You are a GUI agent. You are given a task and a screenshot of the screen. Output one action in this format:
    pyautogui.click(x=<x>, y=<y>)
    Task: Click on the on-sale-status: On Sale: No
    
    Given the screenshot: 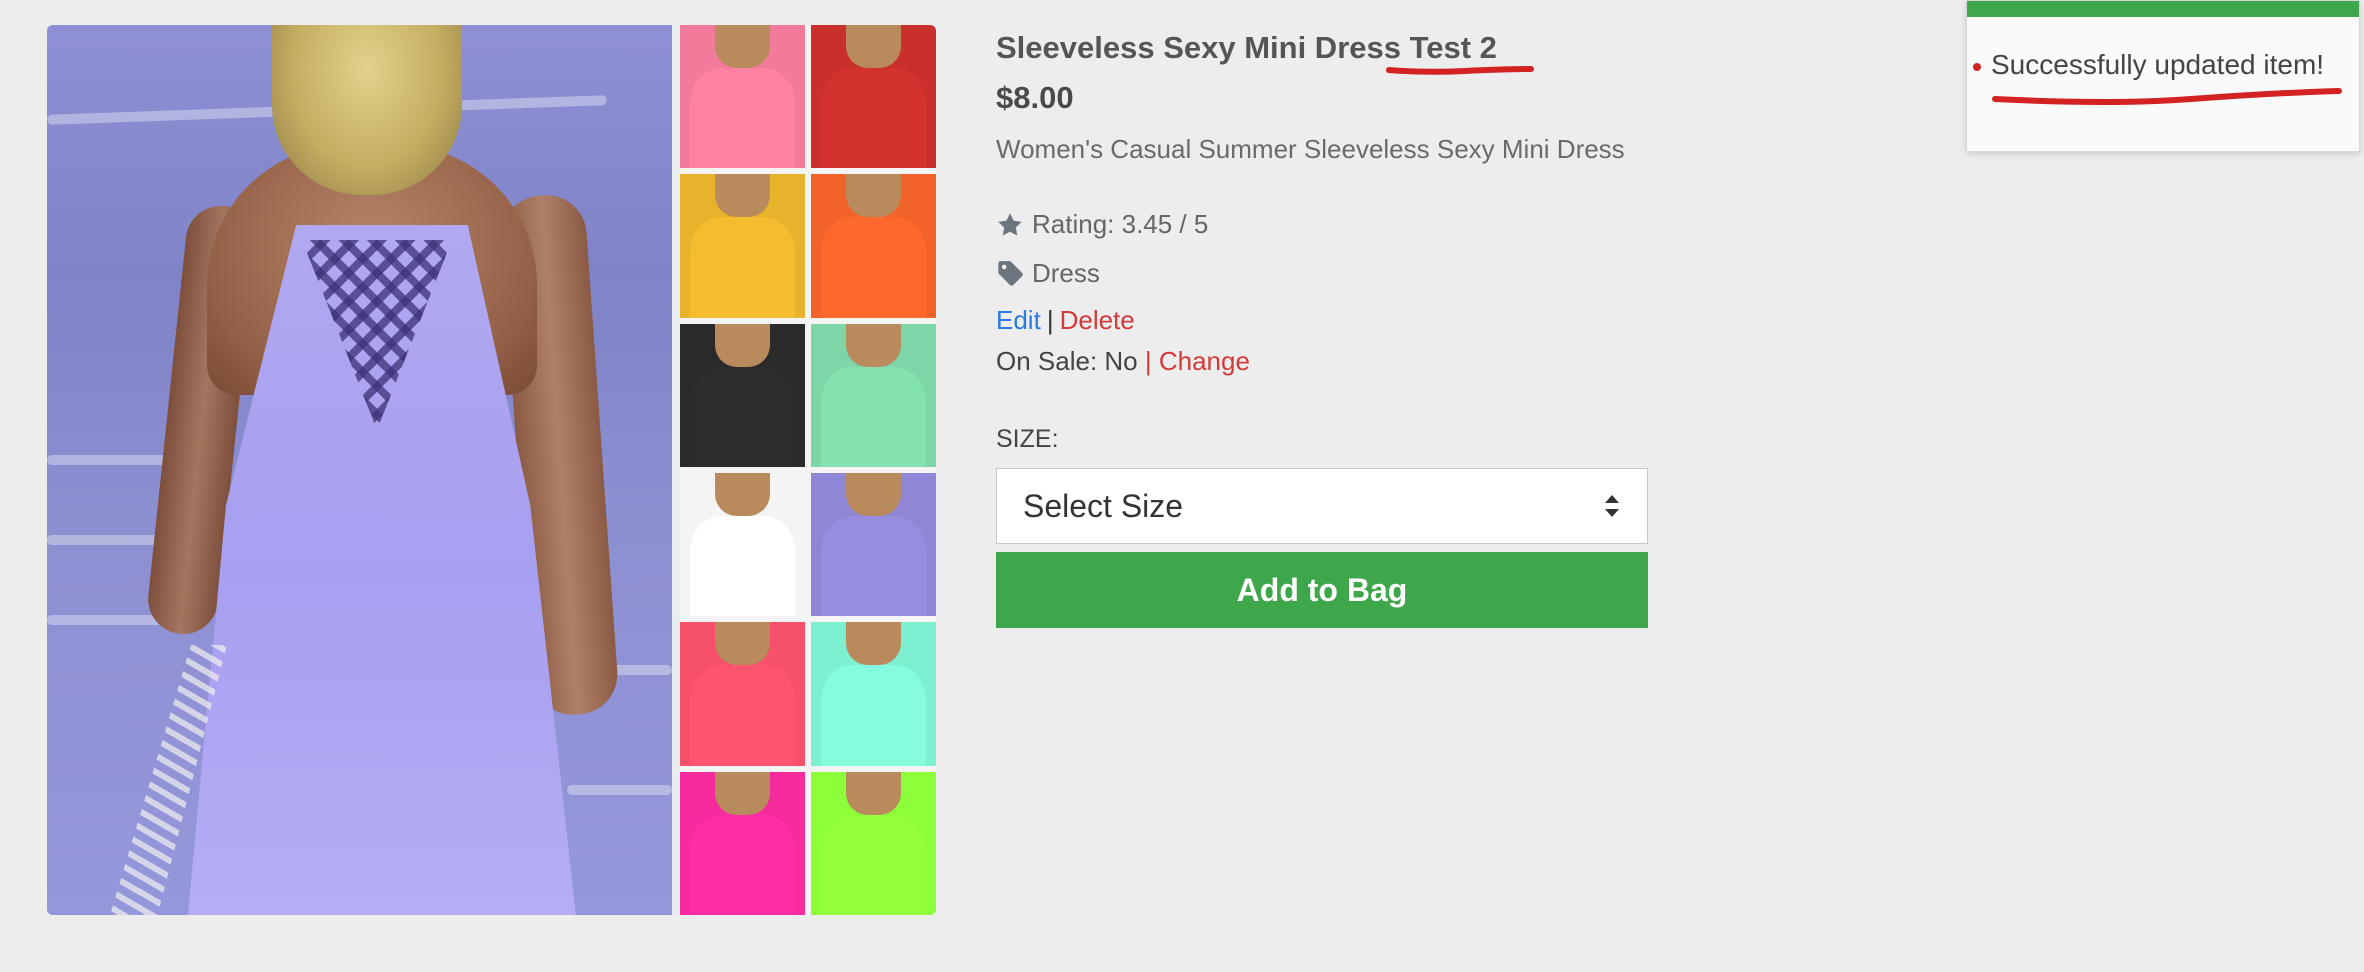 What is the action you would take?
    pyautogui.click(x=1067, y=361)
    